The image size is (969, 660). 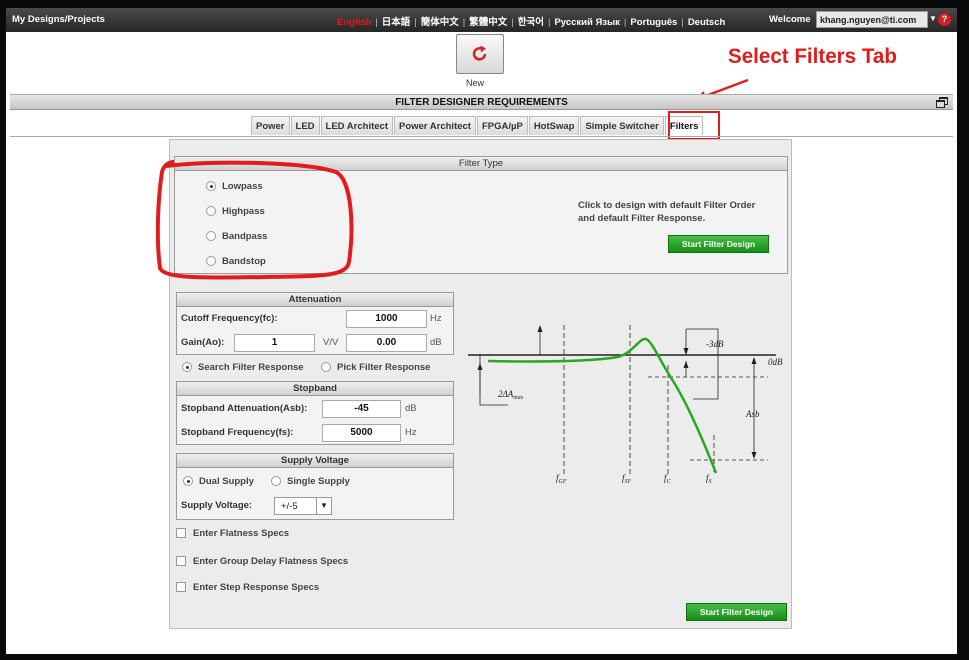 What do you see at coordinates (602, 405) in the screenshot?
I see `response-curve` at bounding box center [602, 405].